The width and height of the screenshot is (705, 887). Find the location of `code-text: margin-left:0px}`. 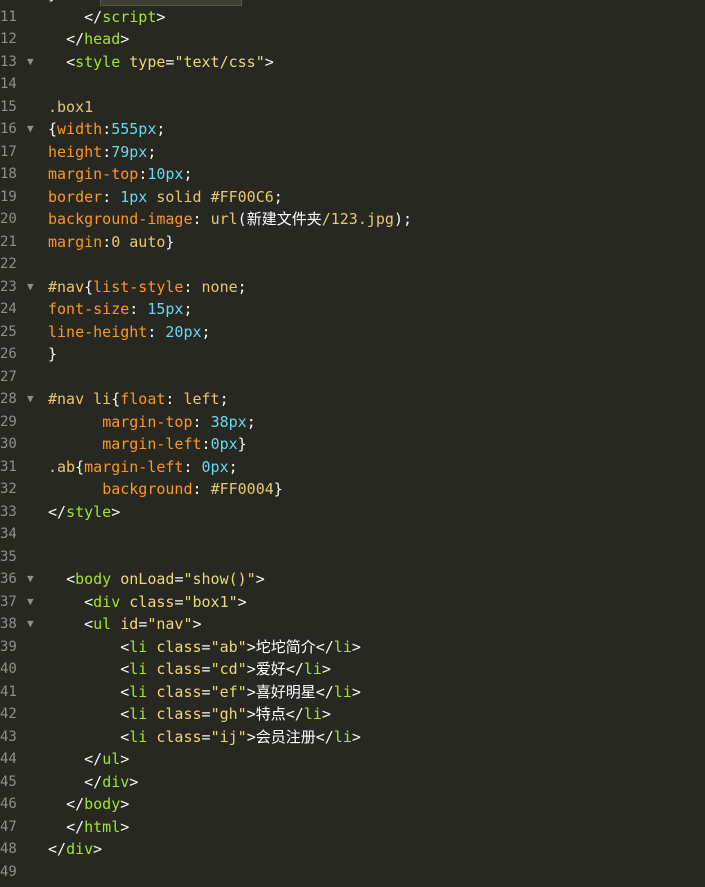

code-text: margin-left:0px} is located at coordinates (147, 444).